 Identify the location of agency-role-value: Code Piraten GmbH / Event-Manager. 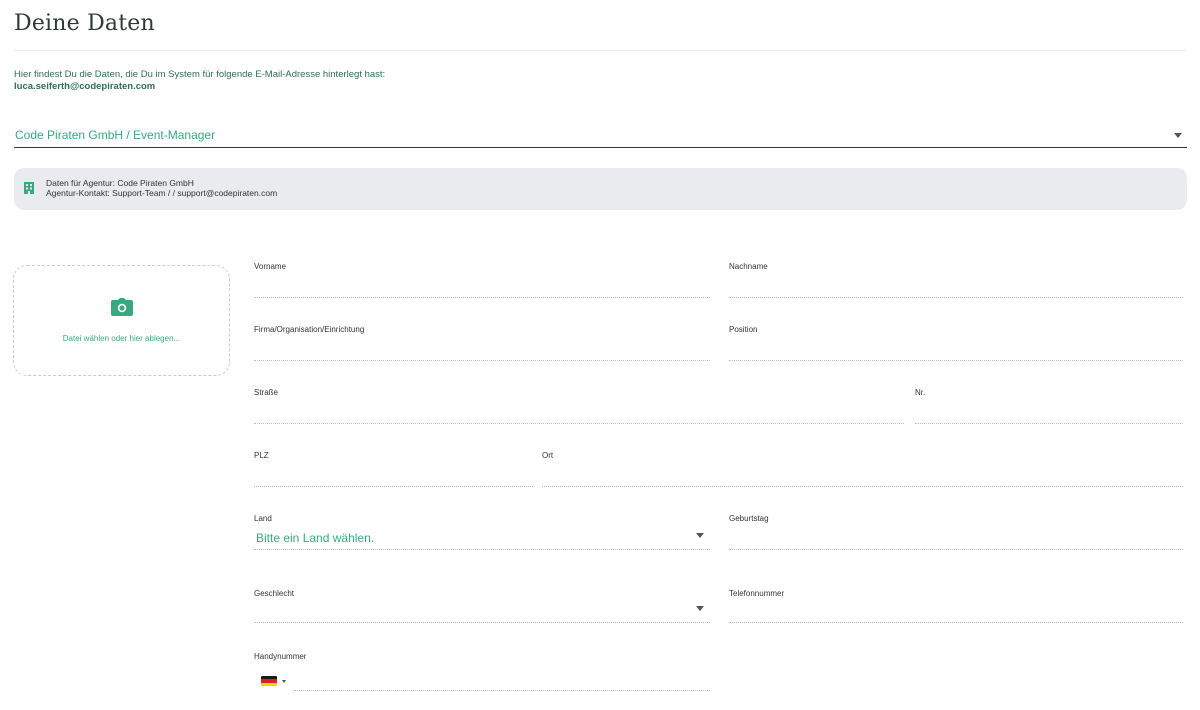
(115, 135).